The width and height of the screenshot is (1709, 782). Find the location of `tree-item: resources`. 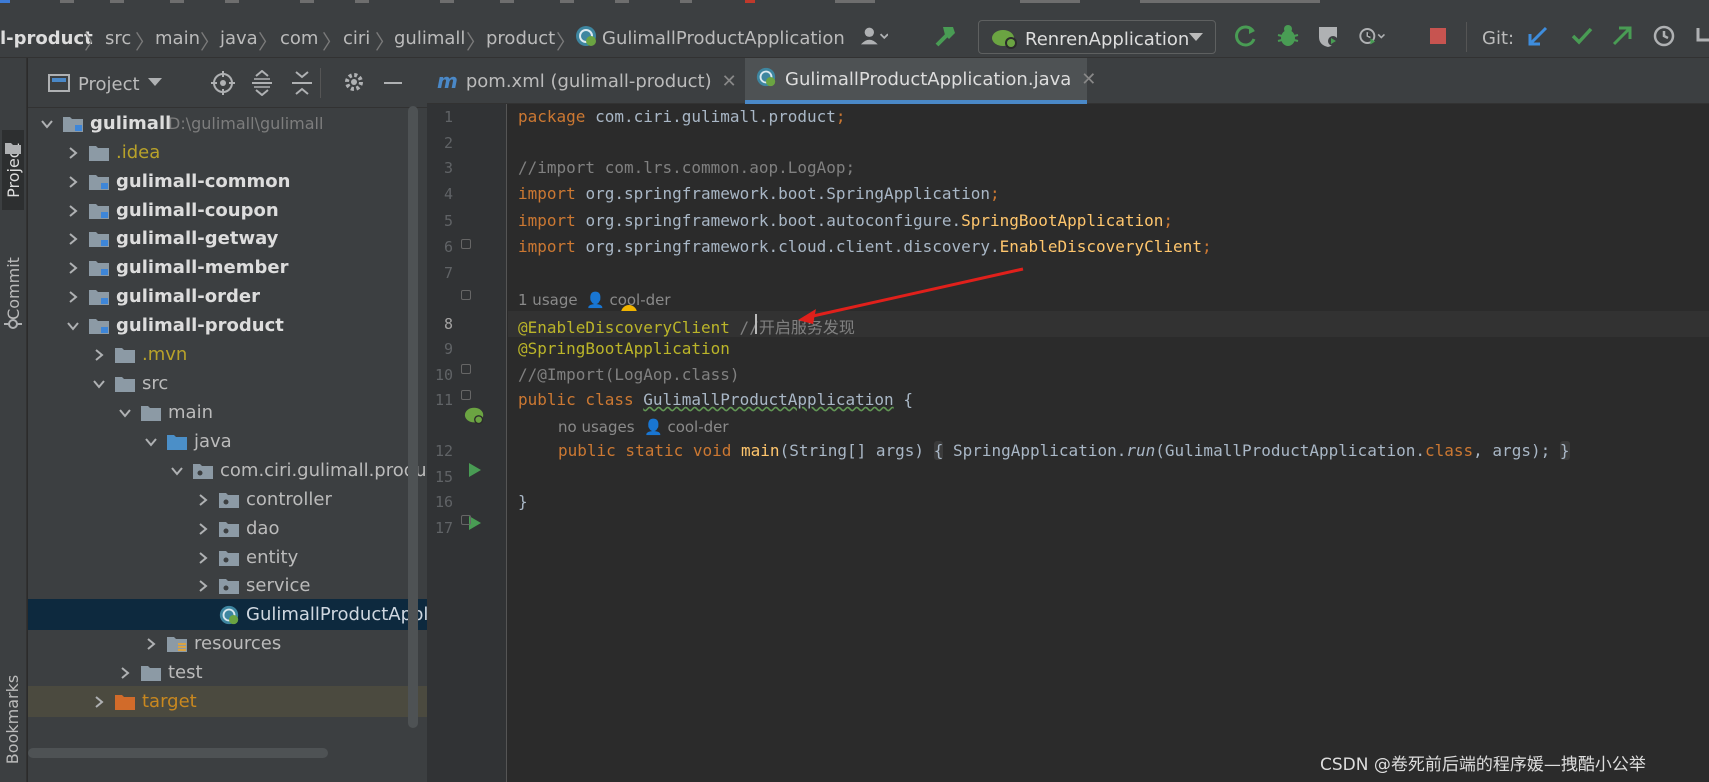

tree-item: resources is located at coordinates (227, 643).